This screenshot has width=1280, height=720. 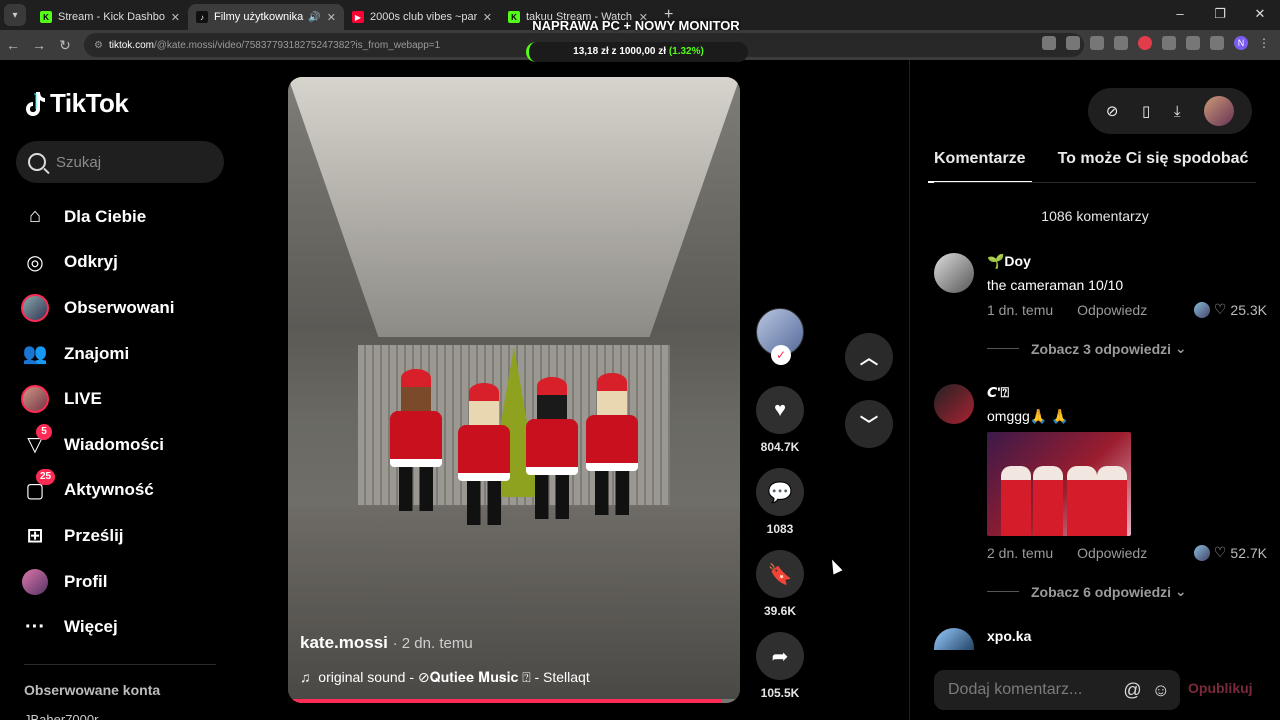 I want to click on comment-like-button: ♡ 52.7K, so click(x=1230, y=552).